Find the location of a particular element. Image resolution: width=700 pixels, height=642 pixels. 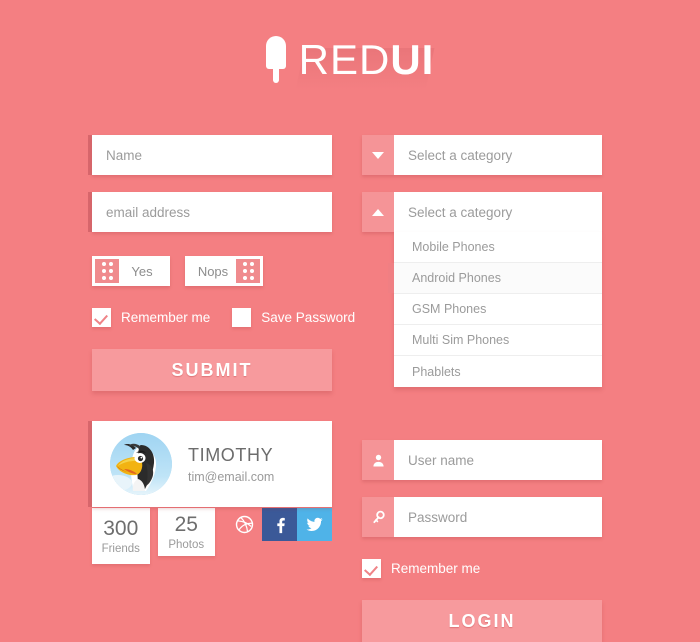

email-field-wrapper is located at coordinates (210, 212).